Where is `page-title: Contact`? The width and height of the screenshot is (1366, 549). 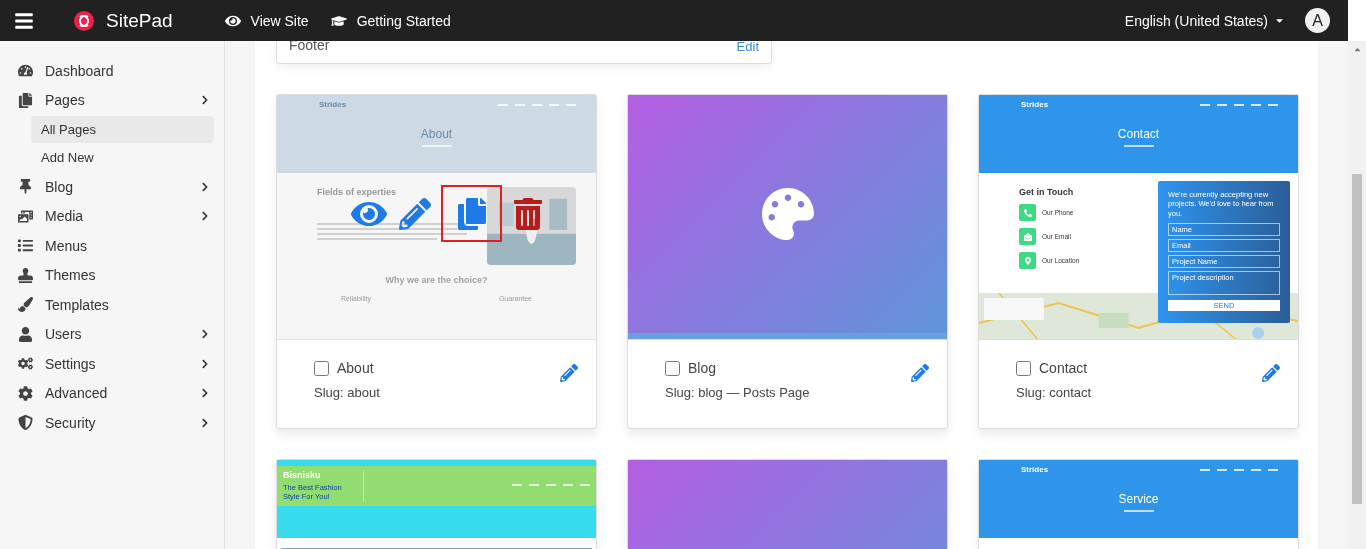 page-title: Contact is located at coordinates (1063, 368).